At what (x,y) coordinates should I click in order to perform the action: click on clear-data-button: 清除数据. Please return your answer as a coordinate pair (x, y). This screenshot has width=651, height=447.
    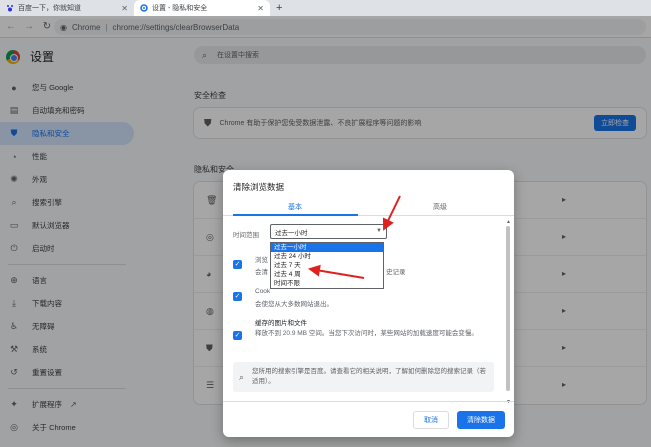
    Looking at the image, I should click on (481, 420).